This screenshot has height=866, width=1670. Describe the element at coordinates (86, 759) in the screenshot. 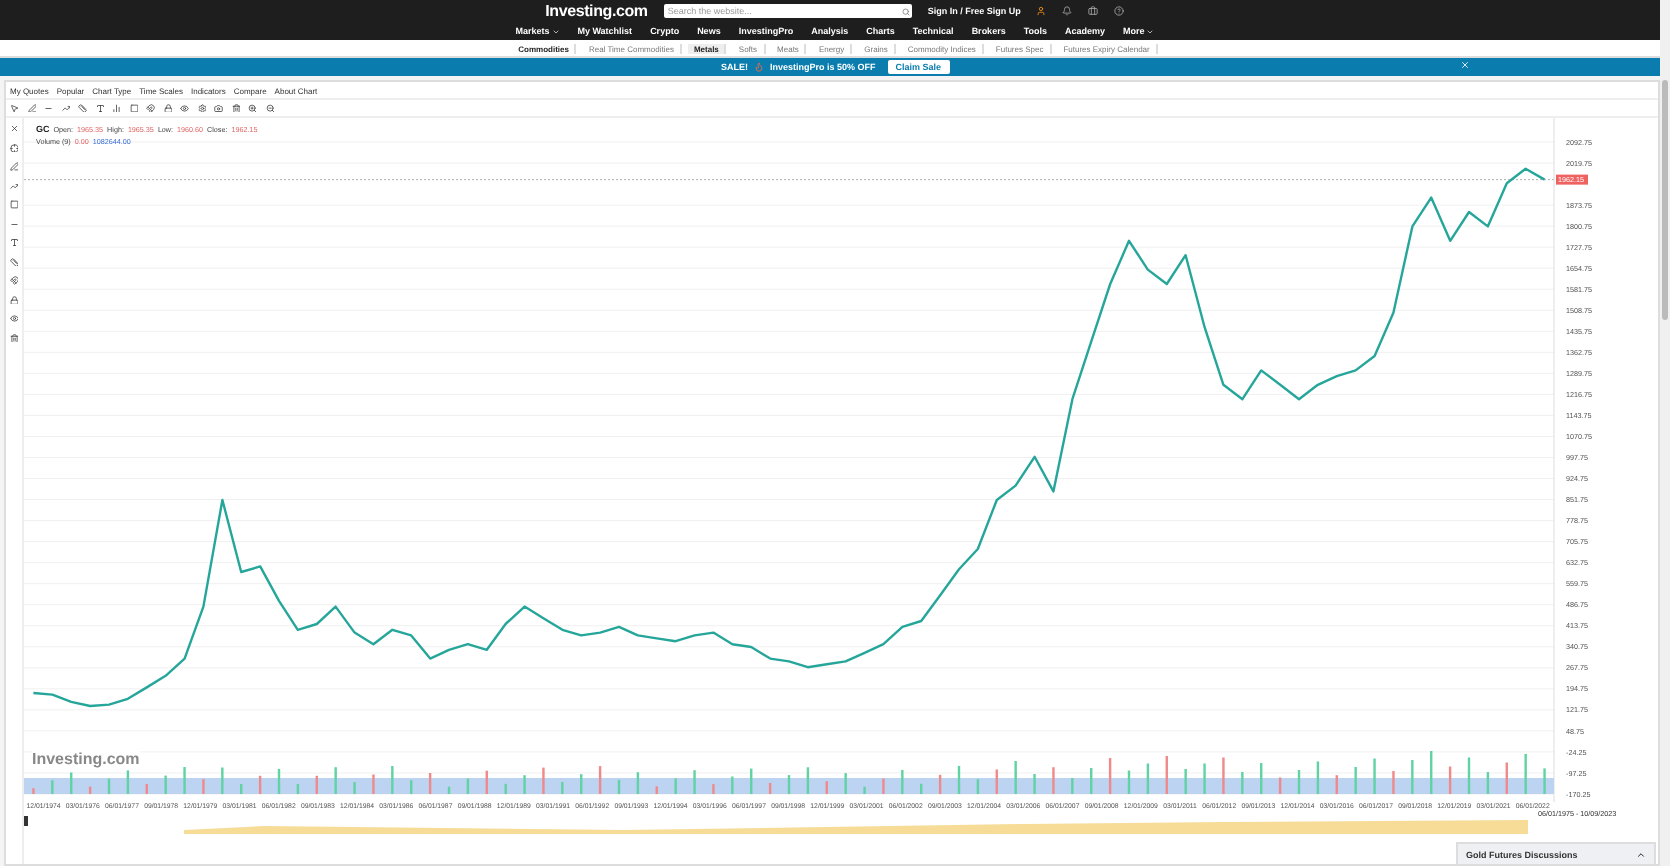

I see `chart-logo: Investing.com` at that location.